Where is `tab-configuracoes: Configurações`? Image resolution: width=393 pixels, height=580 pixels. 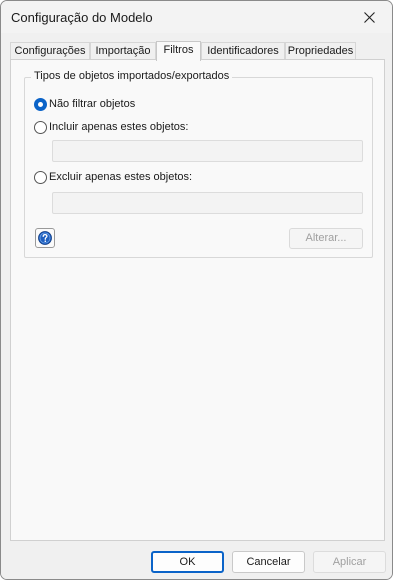 tab-configuracoes: Configurações is located at coordinates (50, 51).